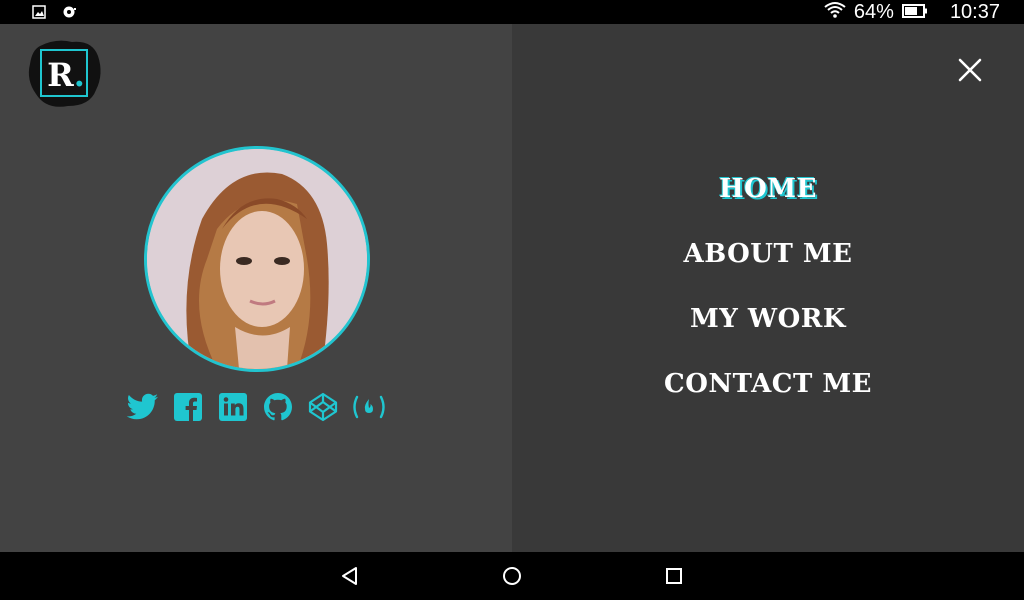 The image size is (1024, 600). Describe the element at coordinates (674, 576) in the screenshot. I see `recents-icon` at that location.